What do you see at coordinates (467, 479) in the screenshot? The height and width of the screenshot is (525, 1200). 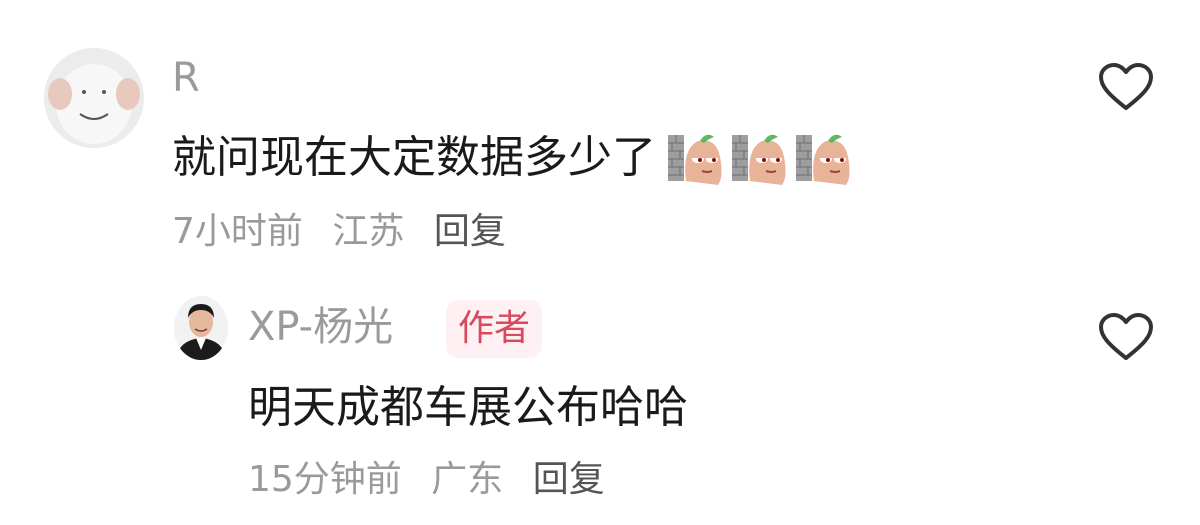 I see `comment-location: 广东` at bounding box center [467, 479].